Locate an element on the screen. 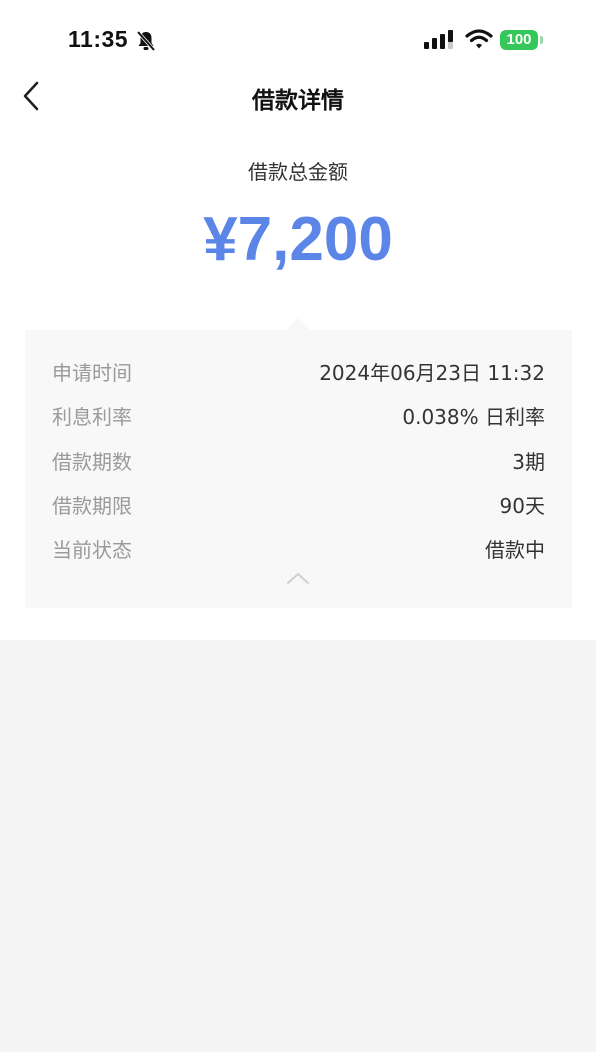  detail-value: 3期 is located at coordinates (528, 462).